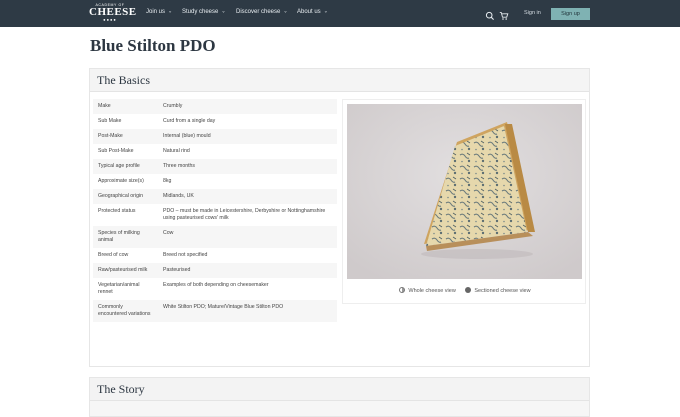  I want to click on nav-join-us: Join us ⌄, so click(159, 12).